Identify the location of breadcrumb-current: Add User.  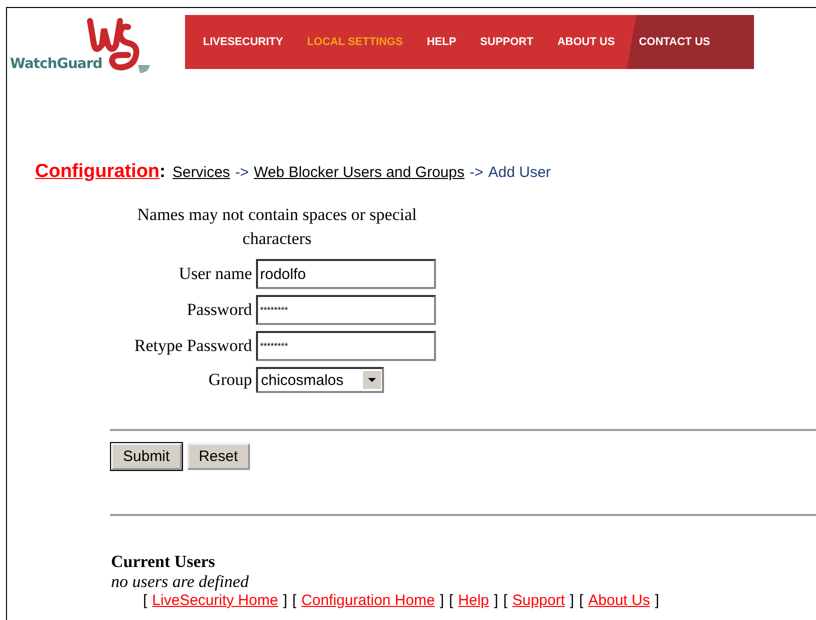
(519, 172).